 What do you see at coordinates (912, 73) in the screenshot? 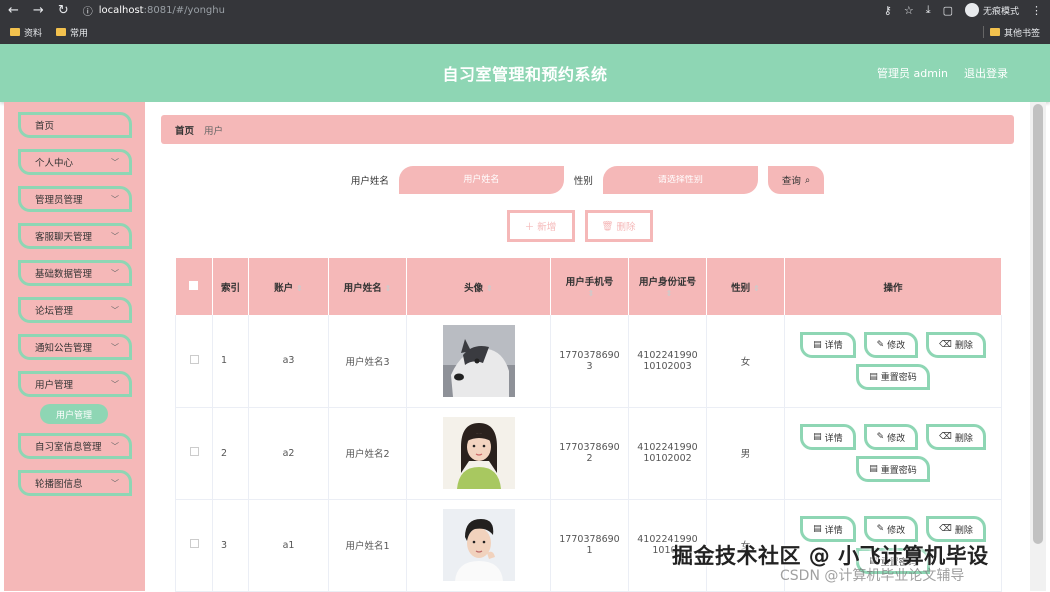
I see `current-user: 管理员 admin` at bounding box center [912, 73].